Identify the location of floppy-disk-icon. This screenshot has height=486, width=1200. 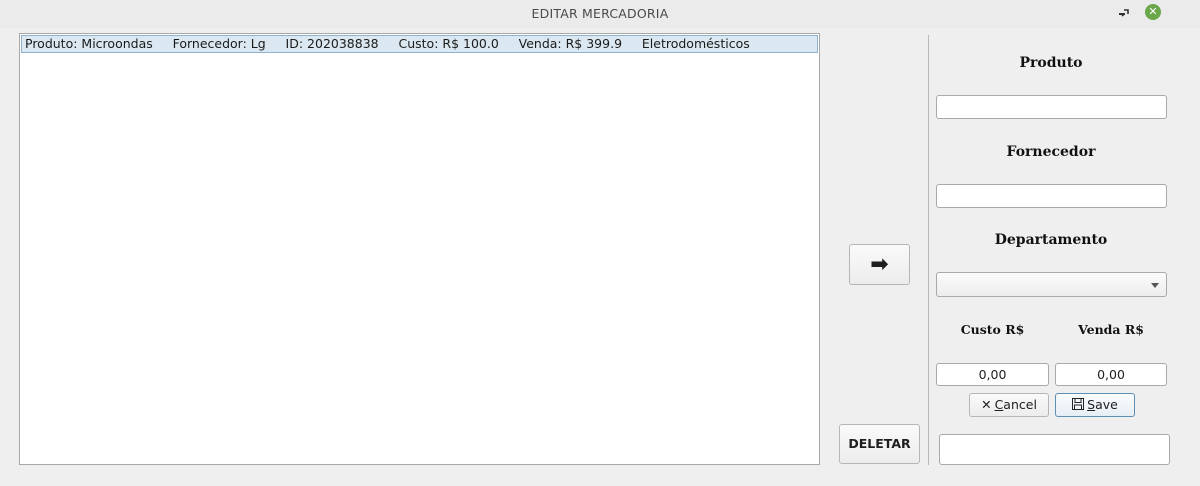
(1078, 405).